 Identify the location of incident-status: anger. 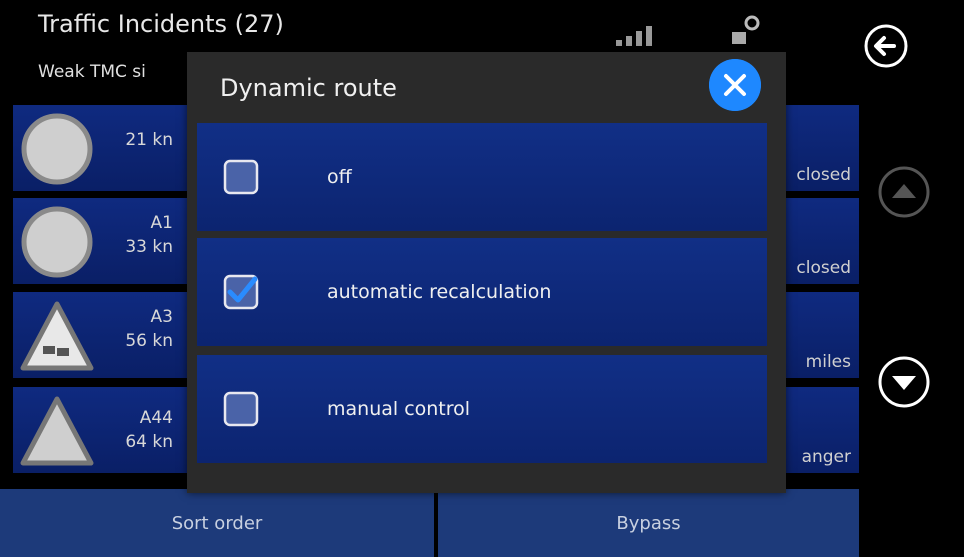
(826, 457).